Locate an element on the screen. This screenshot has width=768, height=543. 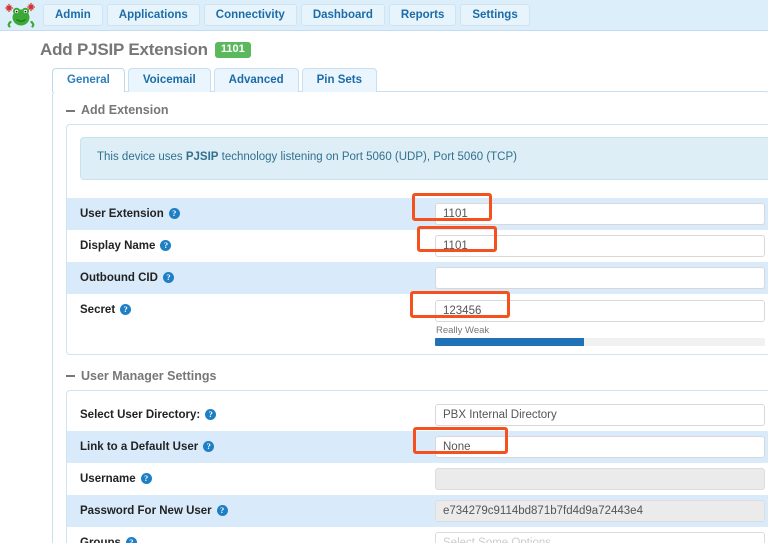
user-extension-input is located at coordinates (600, 213).